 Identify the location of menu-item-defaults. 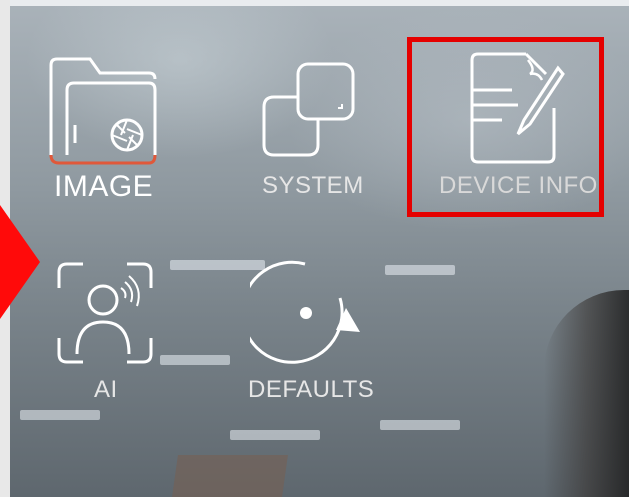
(310, 313).